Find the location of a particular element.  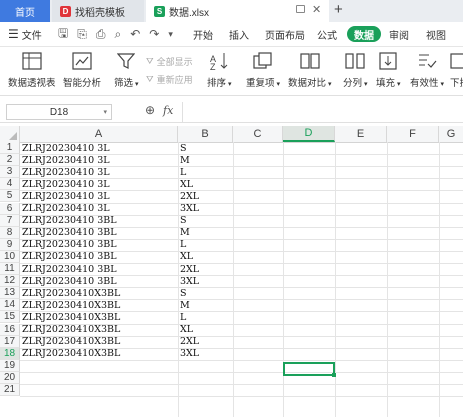

row-header: 8 is located at coordinates (10, 232).